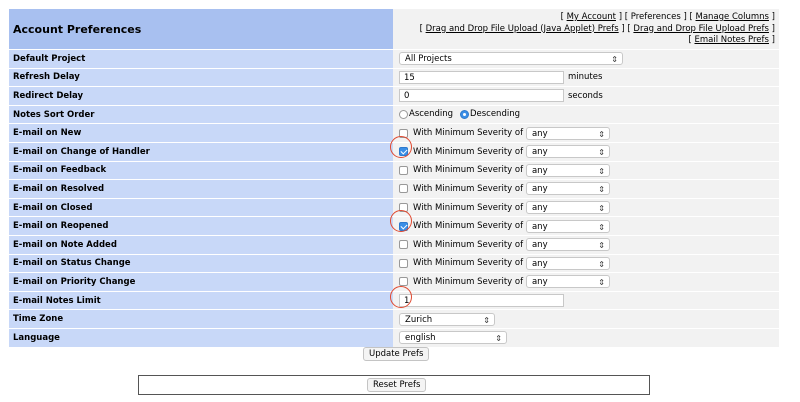  What do you see at coordinates (201, 133) in the screenshot?
I see `email-on-new-label: E-mail on New` at bounding box center [201, 133].